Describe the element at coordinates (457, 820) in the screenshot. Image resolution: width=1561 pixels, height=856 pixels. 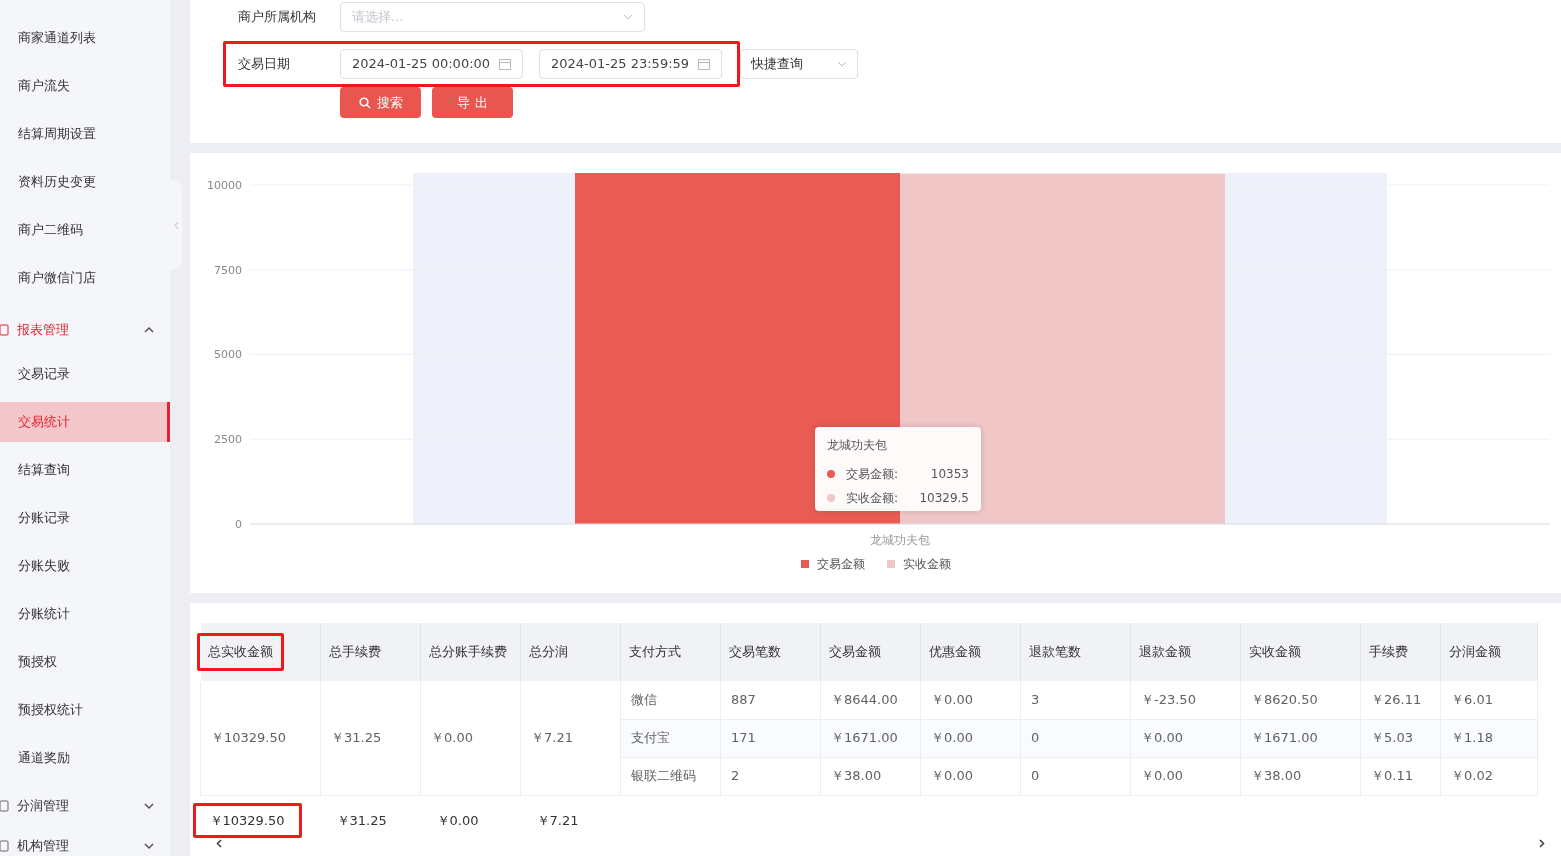
I see `summary-cell-text: ￥0.00` at that location.